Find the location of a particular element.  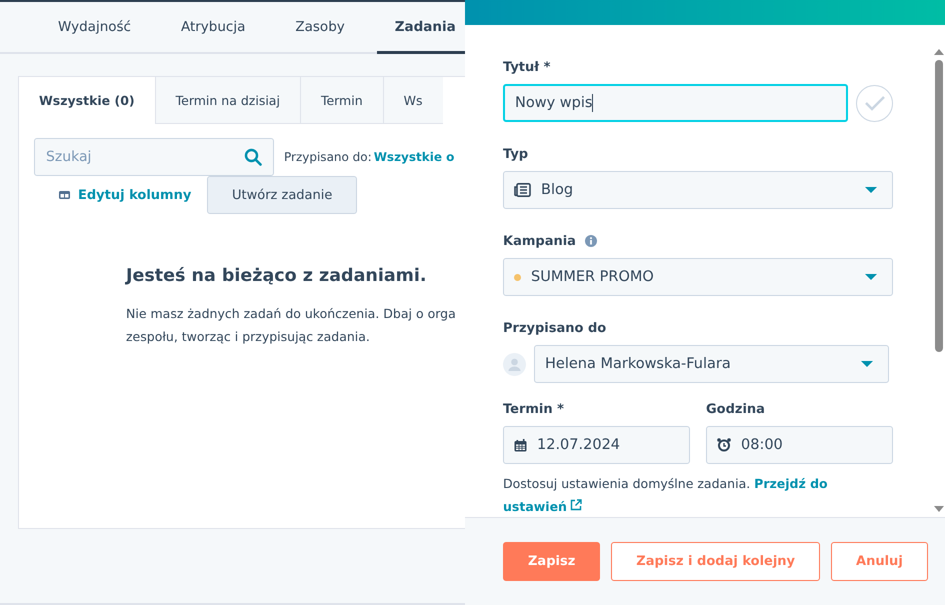

nav-tab: Zasoby is located at coordinates (320, 28).